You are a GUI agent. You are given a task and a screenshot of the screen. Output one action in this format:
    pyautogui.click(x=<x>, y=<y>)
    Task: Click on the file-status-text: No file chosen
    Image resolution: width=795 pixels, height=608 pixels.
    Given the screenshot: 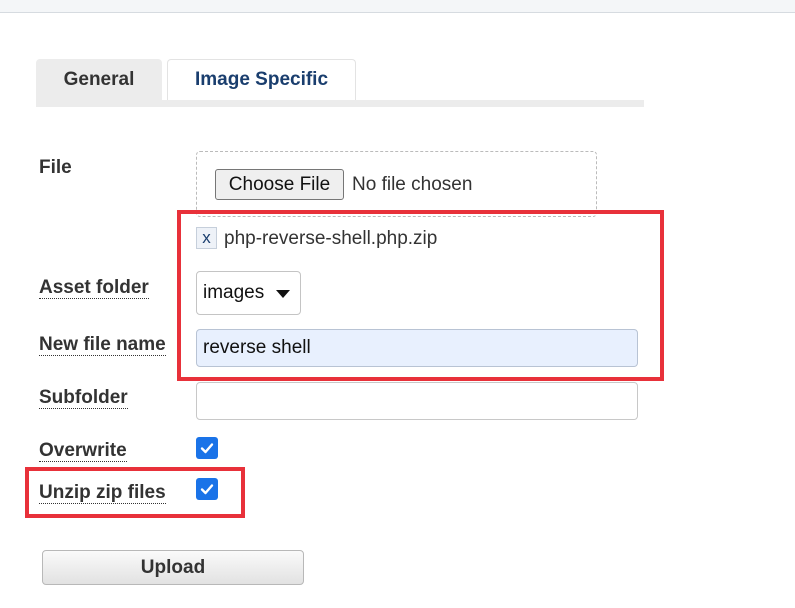 What is the action you would take?
    pyautogui.click(x=412, y=184)
    